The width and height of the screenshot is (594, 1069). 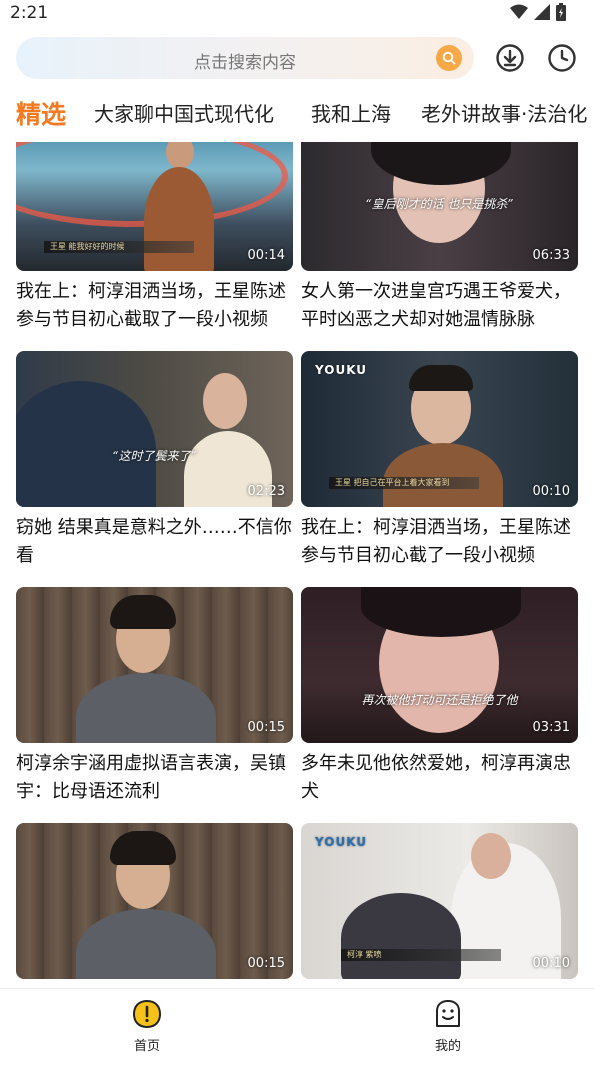 What do you see at coordinates (119, 247) in the screenshot?
I see `lower-third-caption: 王星 能我好好的时候` at bounding box center [119, 247].